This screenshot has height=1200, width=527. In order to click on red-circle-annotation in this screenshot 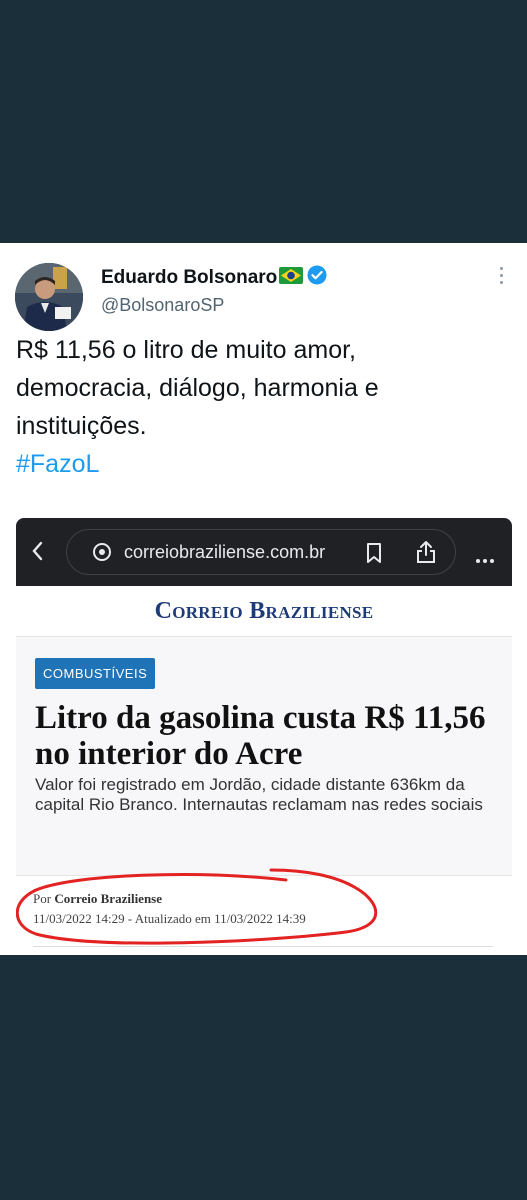, I will do `click(197, 906)`.